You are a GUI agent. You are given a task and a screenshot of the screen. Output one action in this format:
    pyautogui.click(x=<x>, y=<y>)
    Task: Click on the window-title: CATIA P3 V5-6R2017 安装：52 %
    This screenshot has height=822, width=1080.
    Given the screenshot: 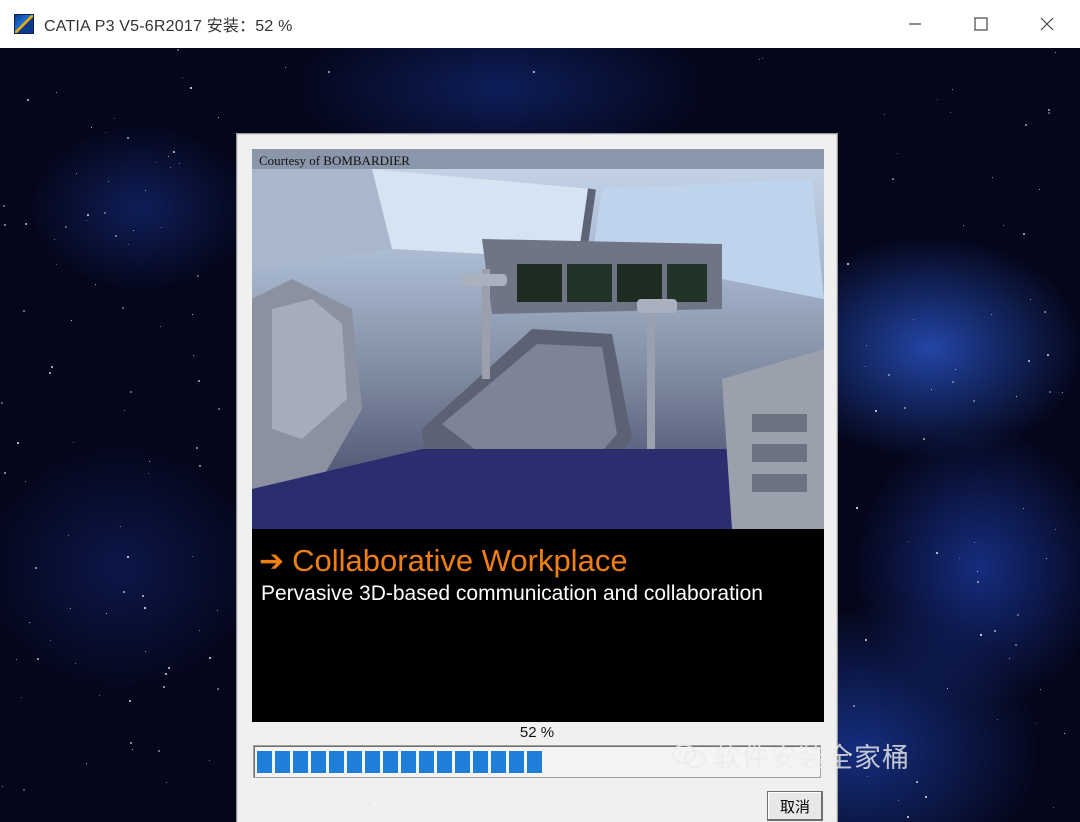 What is the action you would take?
    pyautogui.click(x=168, y=26)
    